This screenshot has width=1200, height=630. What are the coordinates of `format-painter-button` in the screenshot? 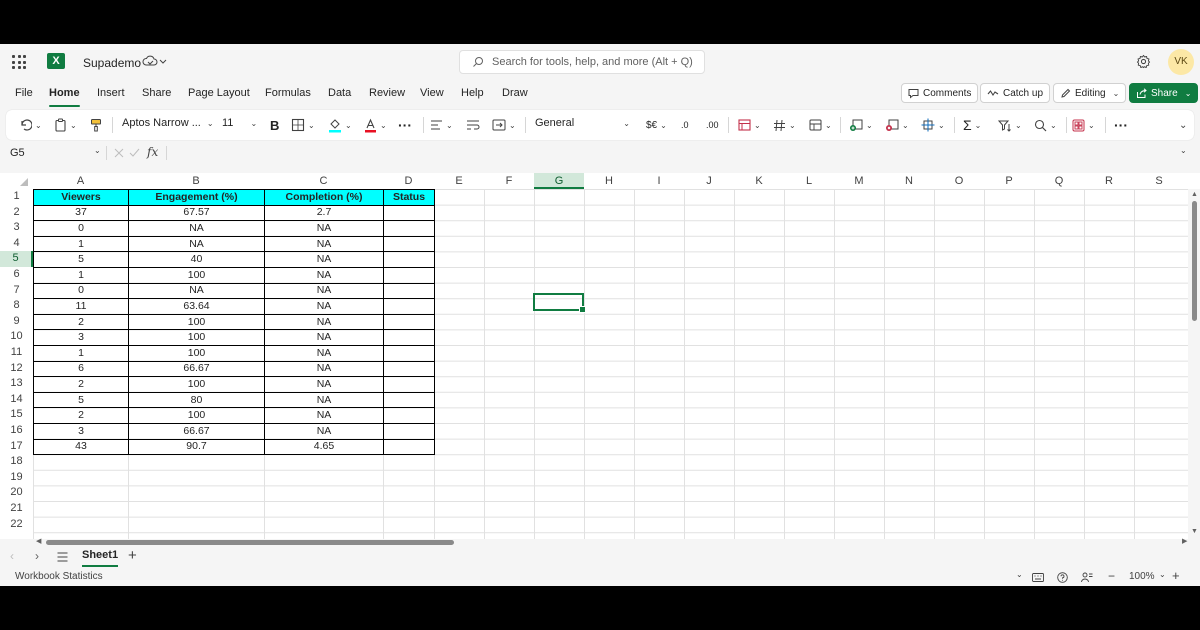 It's located at (96, 125).